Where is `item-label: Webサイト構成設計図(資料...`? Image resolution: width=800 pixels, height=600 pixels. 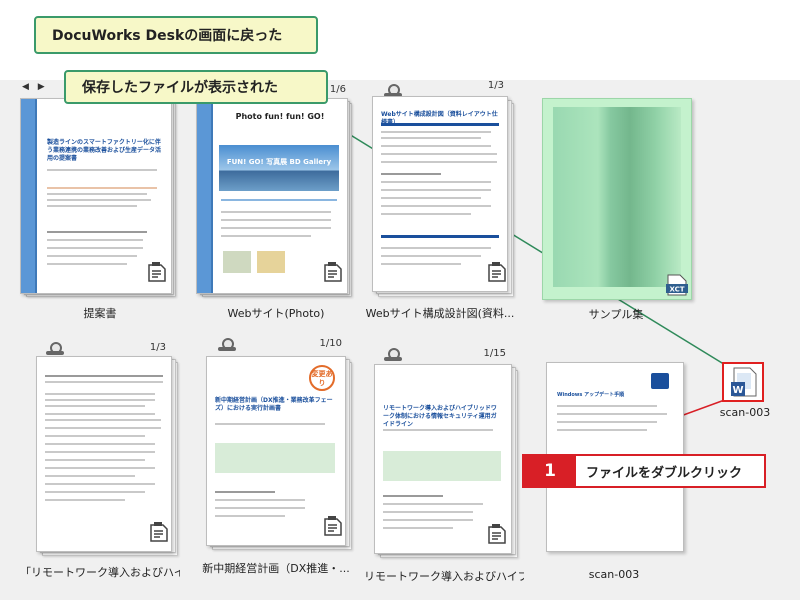
item-label: Webサイト構成設計図(資料... is located at coordinates (440, 313).